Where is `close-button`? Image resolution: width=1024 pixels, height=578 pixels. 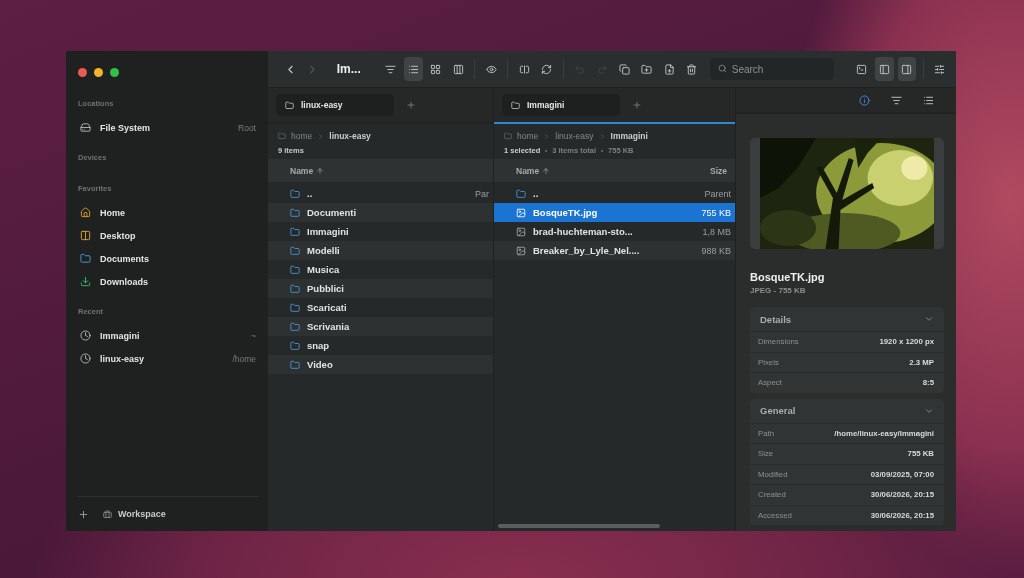 close-button is located at coordinates (82, 72).